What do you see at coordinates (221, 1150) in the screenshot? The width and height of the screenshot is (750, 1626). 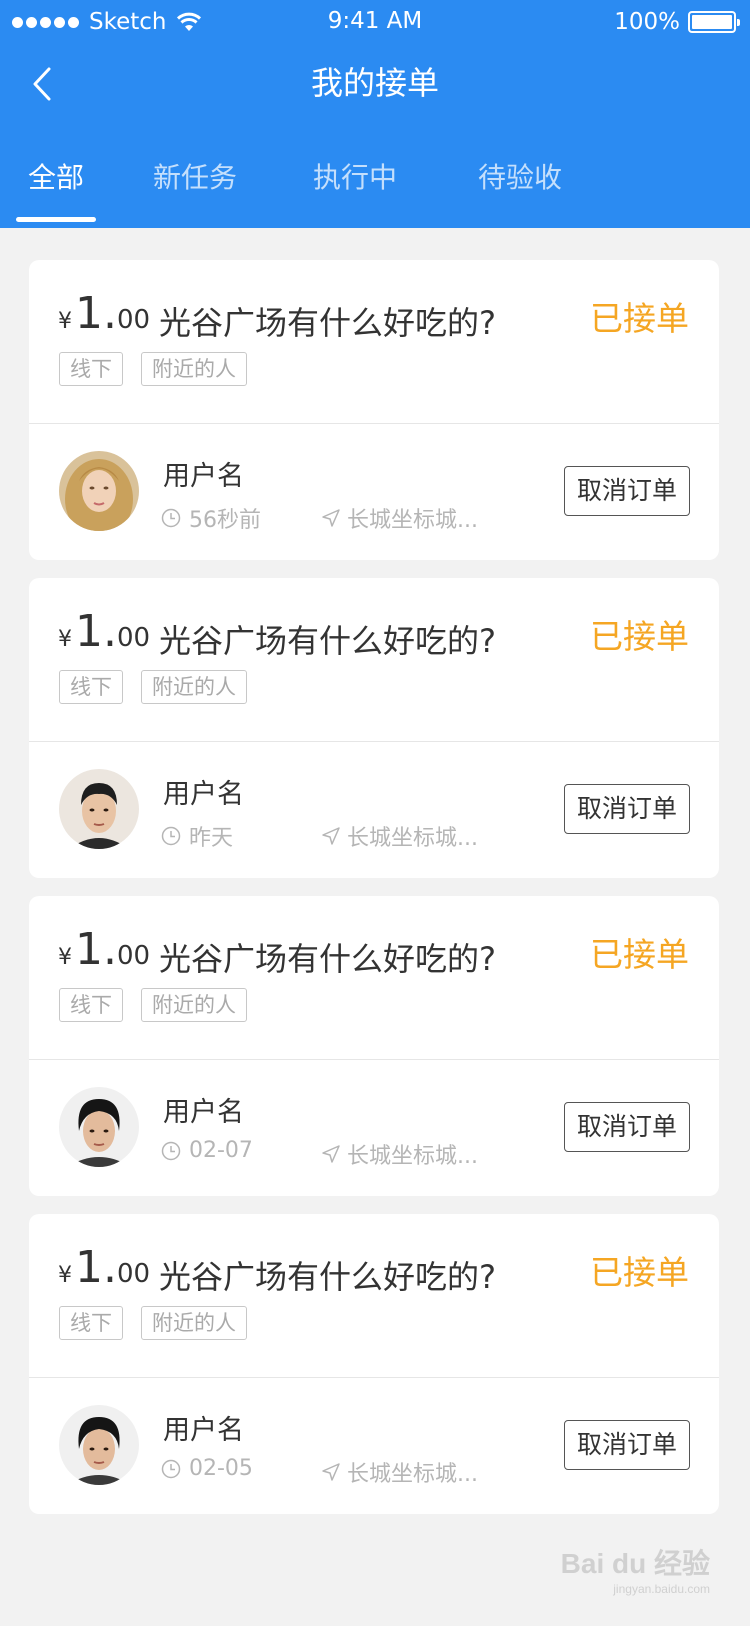 I see `time-text: 02-07` at bounding box center [221, 1150].